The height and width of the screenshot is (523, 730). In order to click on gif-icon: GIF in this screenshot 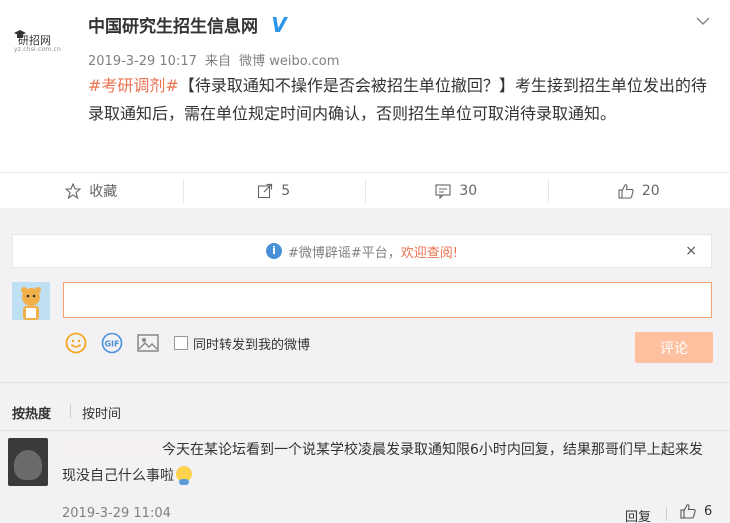, I will do `click(112, 343)`.